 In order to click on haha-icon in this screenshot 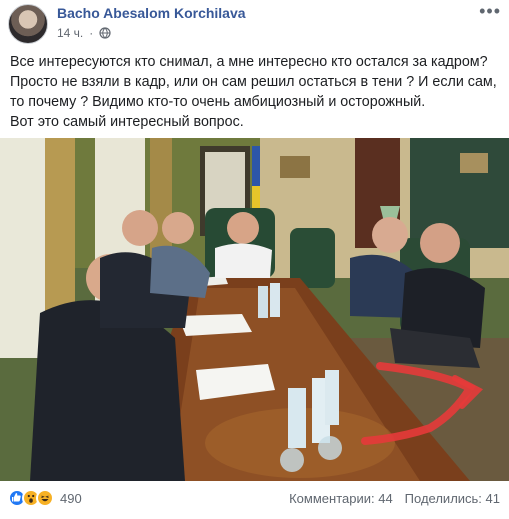, I will do `click(45, 498)`.